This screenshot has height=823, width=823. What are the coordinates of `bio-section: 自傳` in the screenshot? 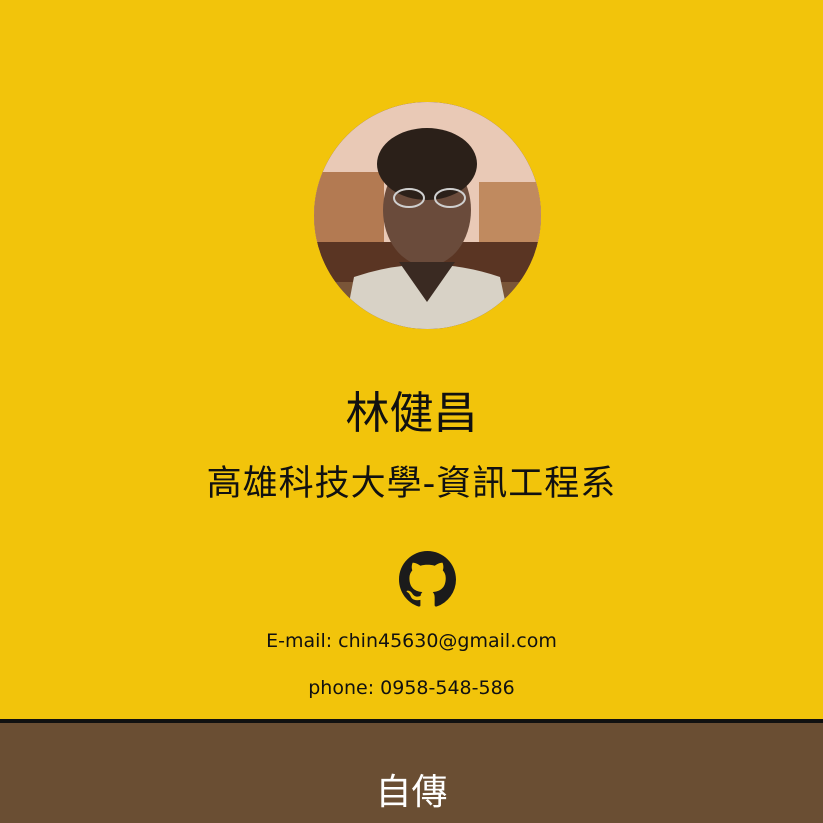 It's located at (411, 773).